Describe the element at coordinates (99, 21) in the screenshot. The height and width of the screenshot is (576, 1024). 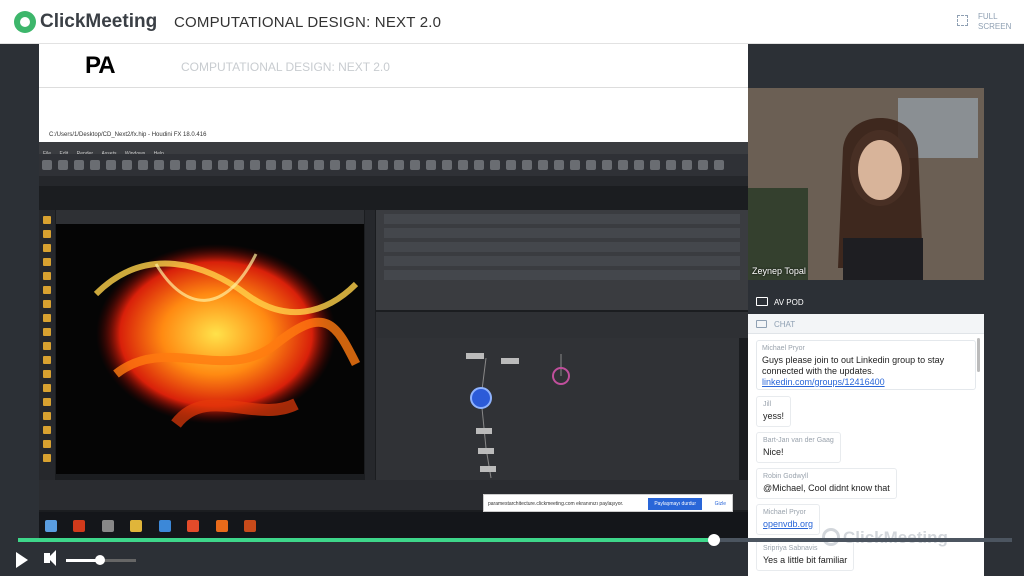
I see `app-name: ClickMeeting` at that location.